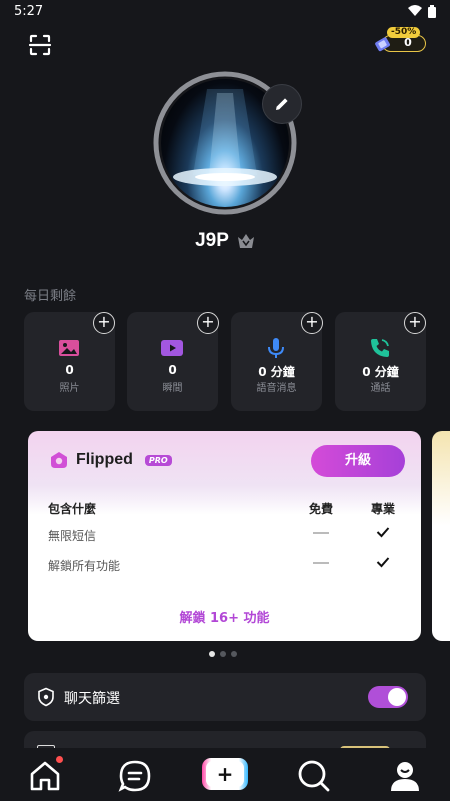 The width and height of the screenshot is (450, 801). Describe the element at coordinates (401, 41) in the screenshot. I see `coin-balance-button: 0 -50%` at that location.